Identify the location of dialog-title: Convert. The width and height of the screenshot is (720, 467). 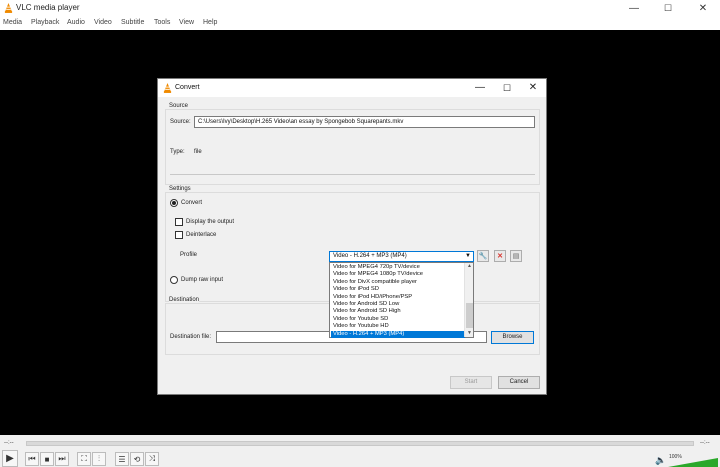
(187, 87).